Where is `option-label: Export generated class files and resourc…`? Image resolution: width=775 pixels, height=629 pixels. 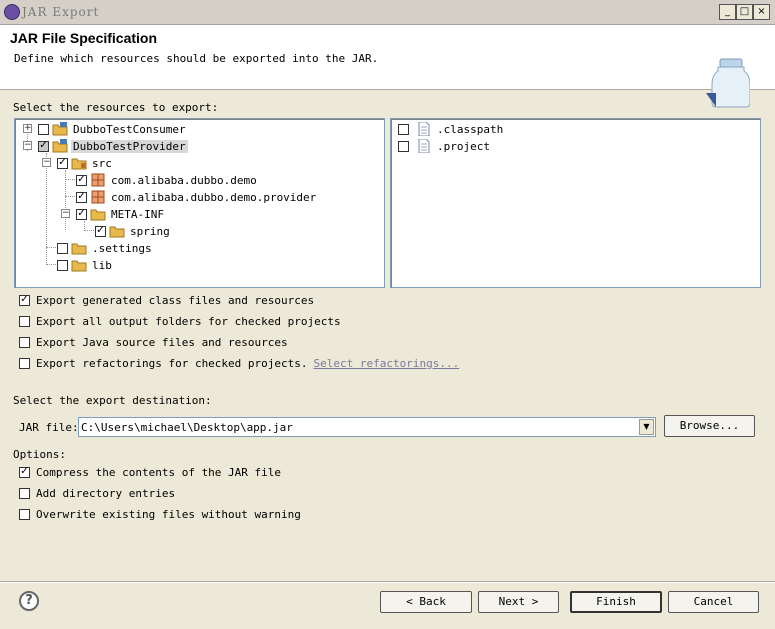 option-label: Export generated class files and resourc… is located at coordinates (175, 300).